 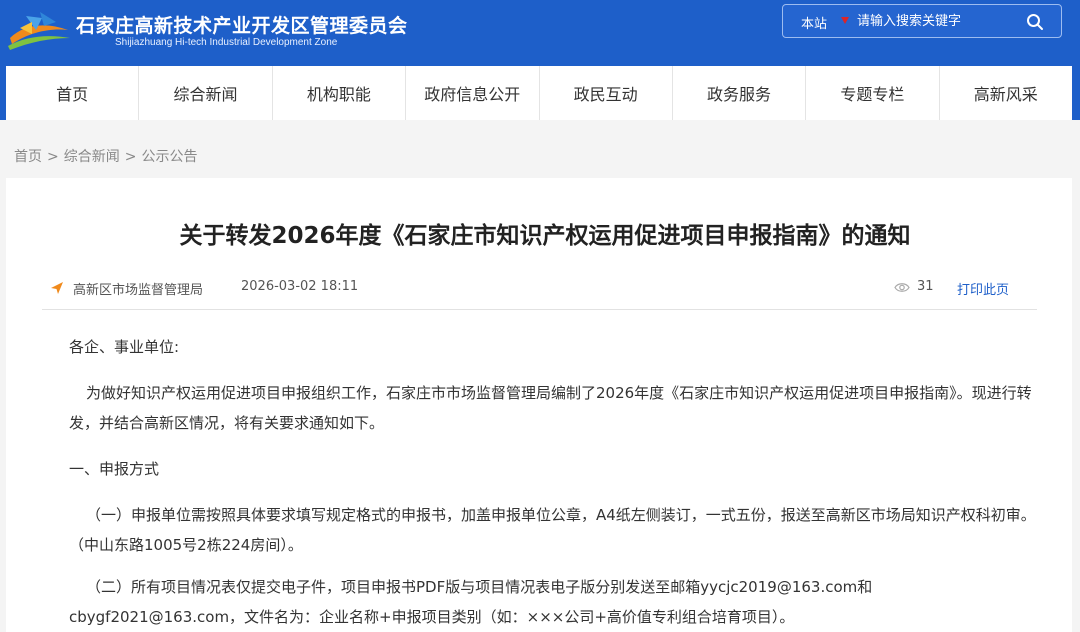 I want to click on breadcrumb: 首页 > 综合新闻 > 公示公告, so click(x=105, y=156).